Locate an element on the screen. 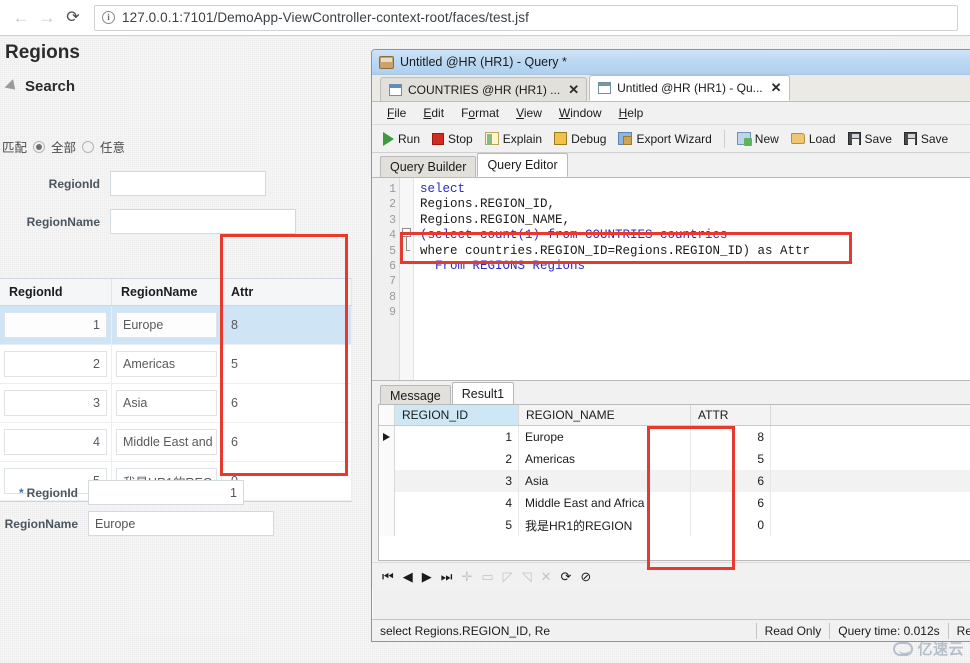 The height and width of the screenshot is (663, 970). cell-regionid: 4 is located at coordinates (56, 442).